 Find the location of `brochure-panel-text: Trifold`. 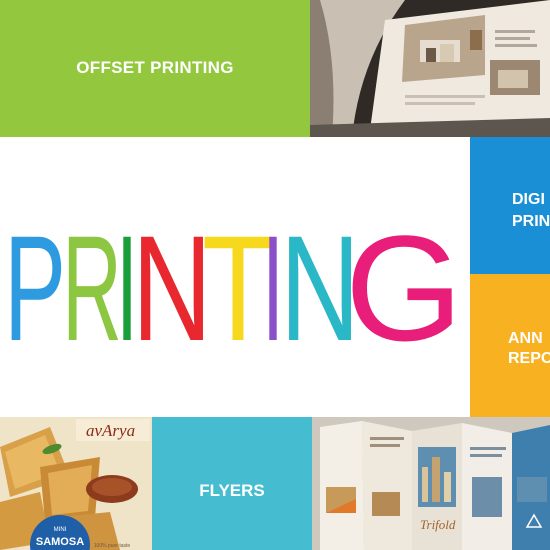

brochure-panel-text: Trifold is located at coordinates (438, 524).